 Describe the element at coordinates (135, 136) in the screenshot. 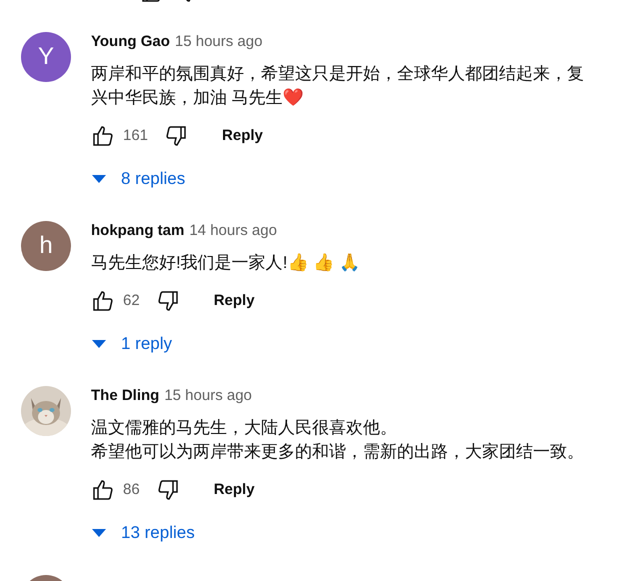

I see `like-count: 161` at that location.